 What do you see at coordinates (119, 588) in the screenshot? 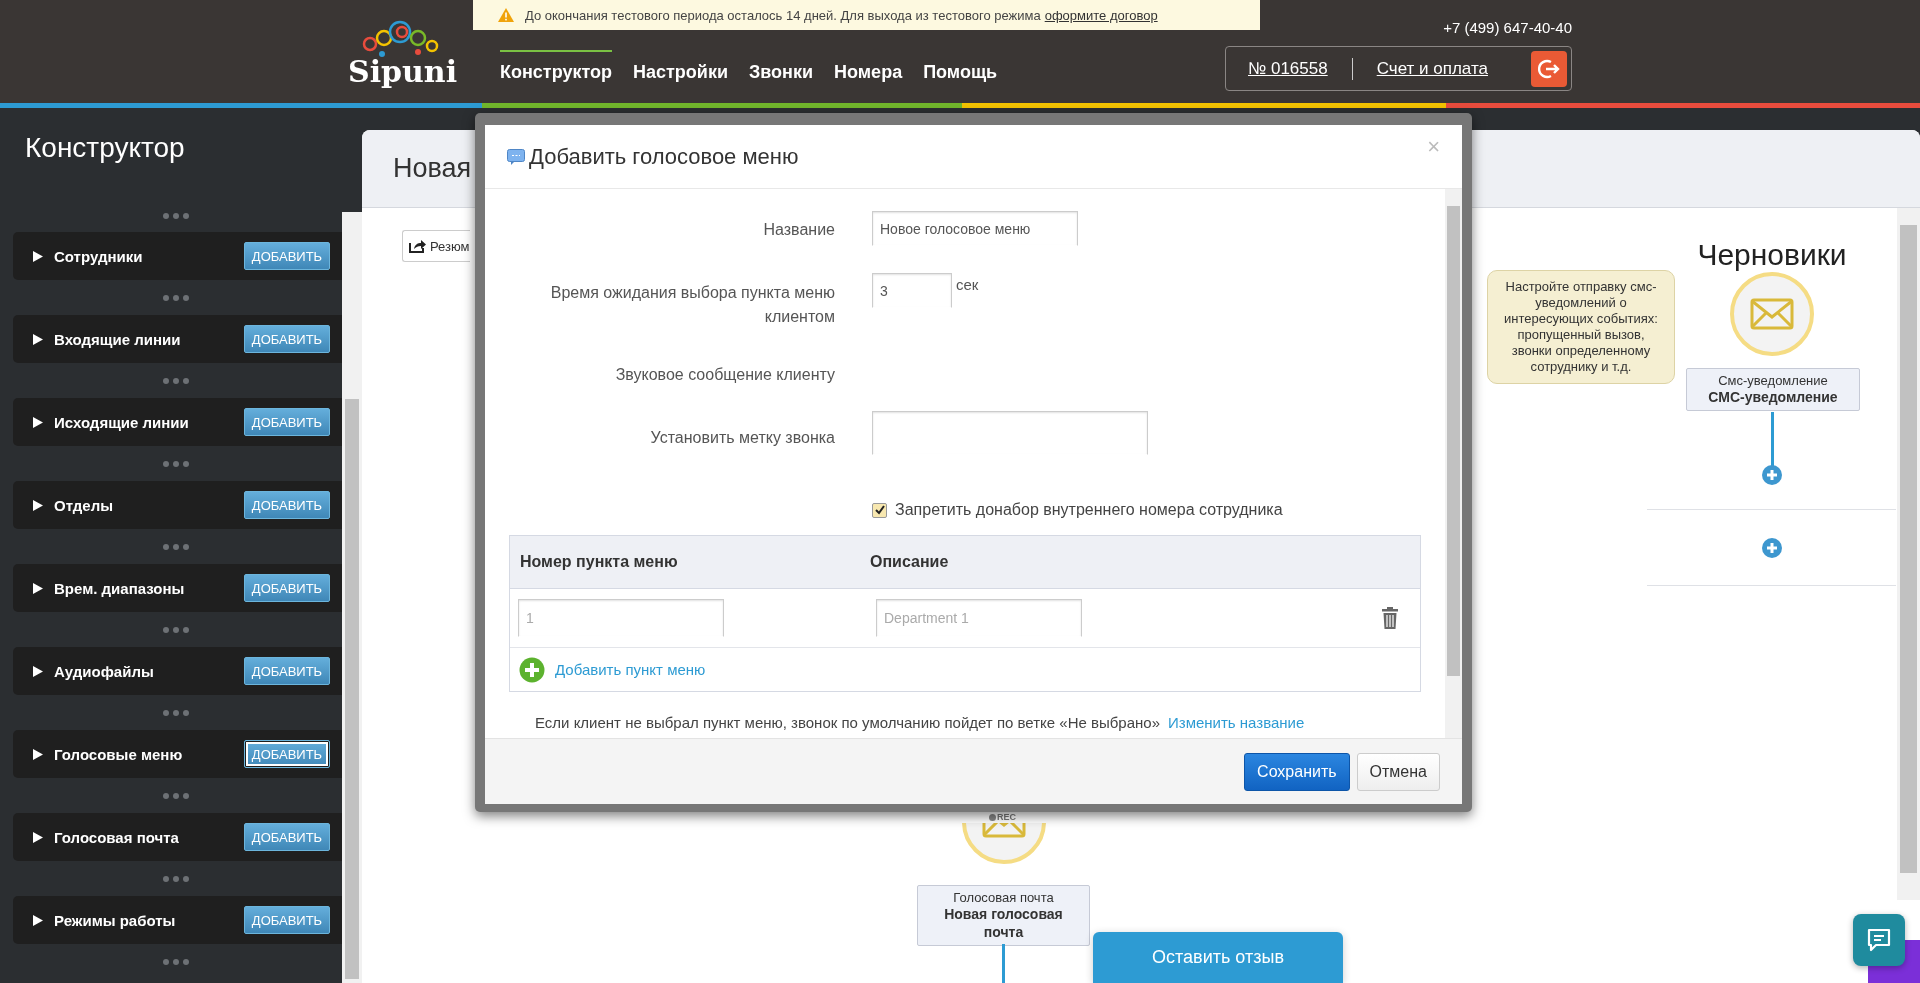
I see `sidebar-item-label: Врем. диапазоны` at bounding box center [119, 588].